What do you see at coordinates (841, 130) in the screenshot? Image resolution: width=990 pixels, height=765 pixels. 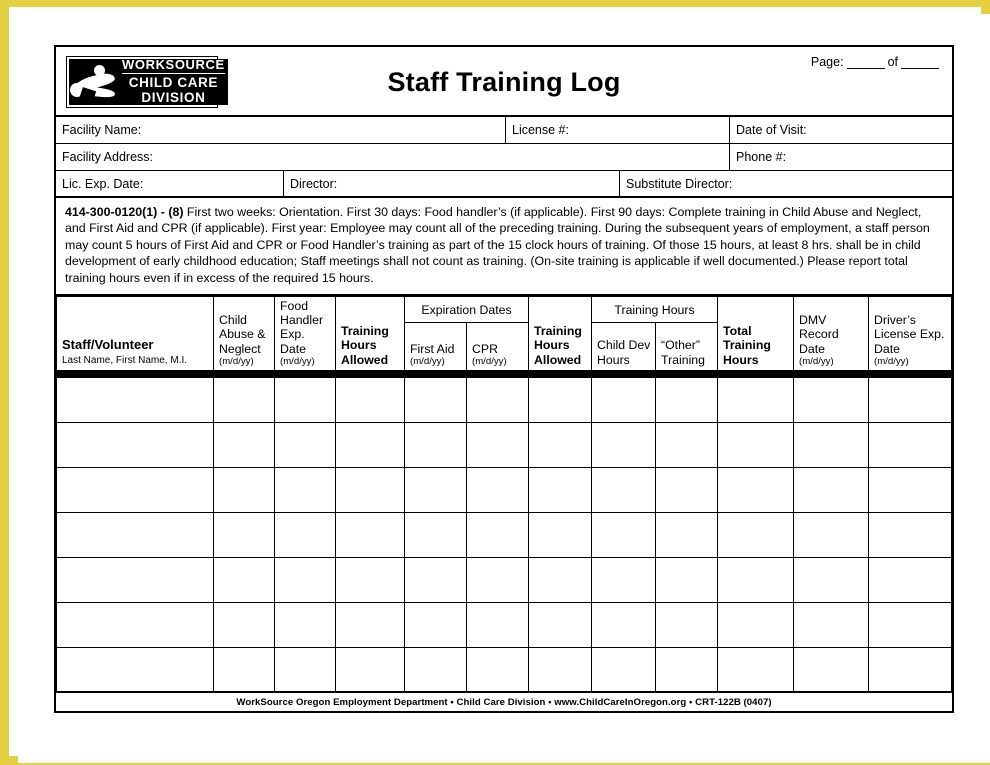 I see `date-of-visit-field: Date of Visit:` at bounding box center [841, 130].